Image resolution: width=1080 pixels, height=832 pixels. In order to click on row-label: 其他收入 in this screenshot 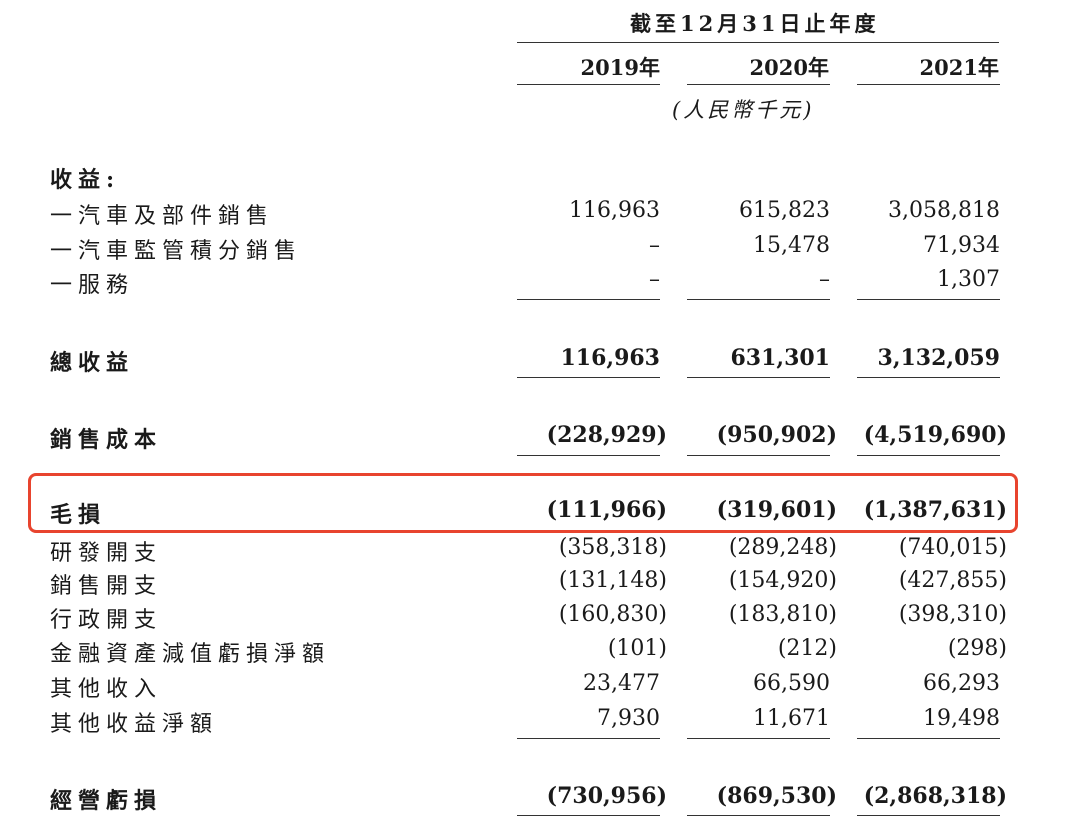, I will do `click(106, 689)`.